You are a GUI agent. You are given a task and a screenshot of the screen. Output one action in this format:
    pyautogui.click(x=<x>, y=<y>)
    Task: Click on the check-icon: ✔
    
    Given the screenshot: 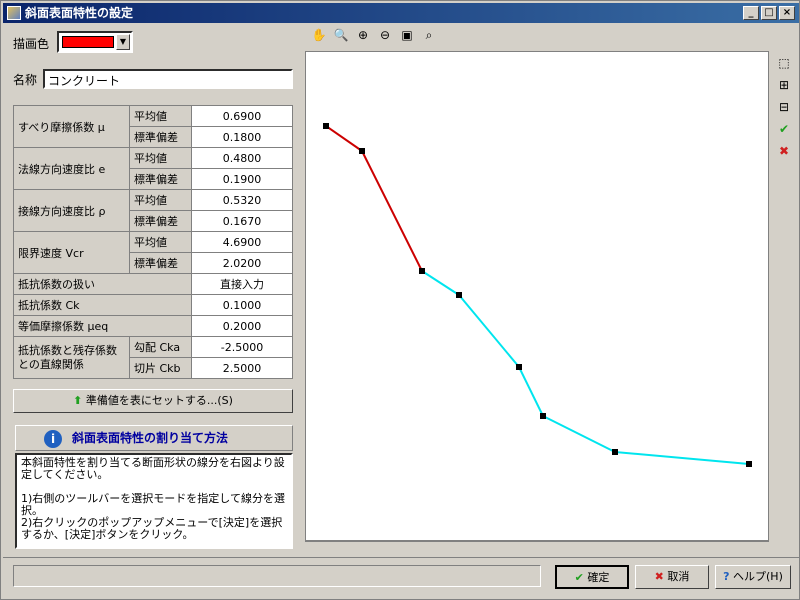 What is the action you would take?
    pyautogui.click(x=579, y=577)
    